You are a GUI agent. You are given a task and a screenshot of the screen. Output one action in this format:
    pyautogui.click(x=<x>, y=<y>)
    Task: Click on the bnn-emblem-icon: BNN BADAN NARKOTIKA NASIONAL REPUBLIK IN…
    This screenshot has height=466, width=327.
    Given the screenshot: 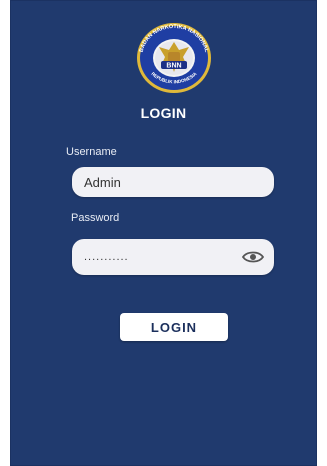 What is the action you would take?
    pyautogui.click(x=174, y=58)
    